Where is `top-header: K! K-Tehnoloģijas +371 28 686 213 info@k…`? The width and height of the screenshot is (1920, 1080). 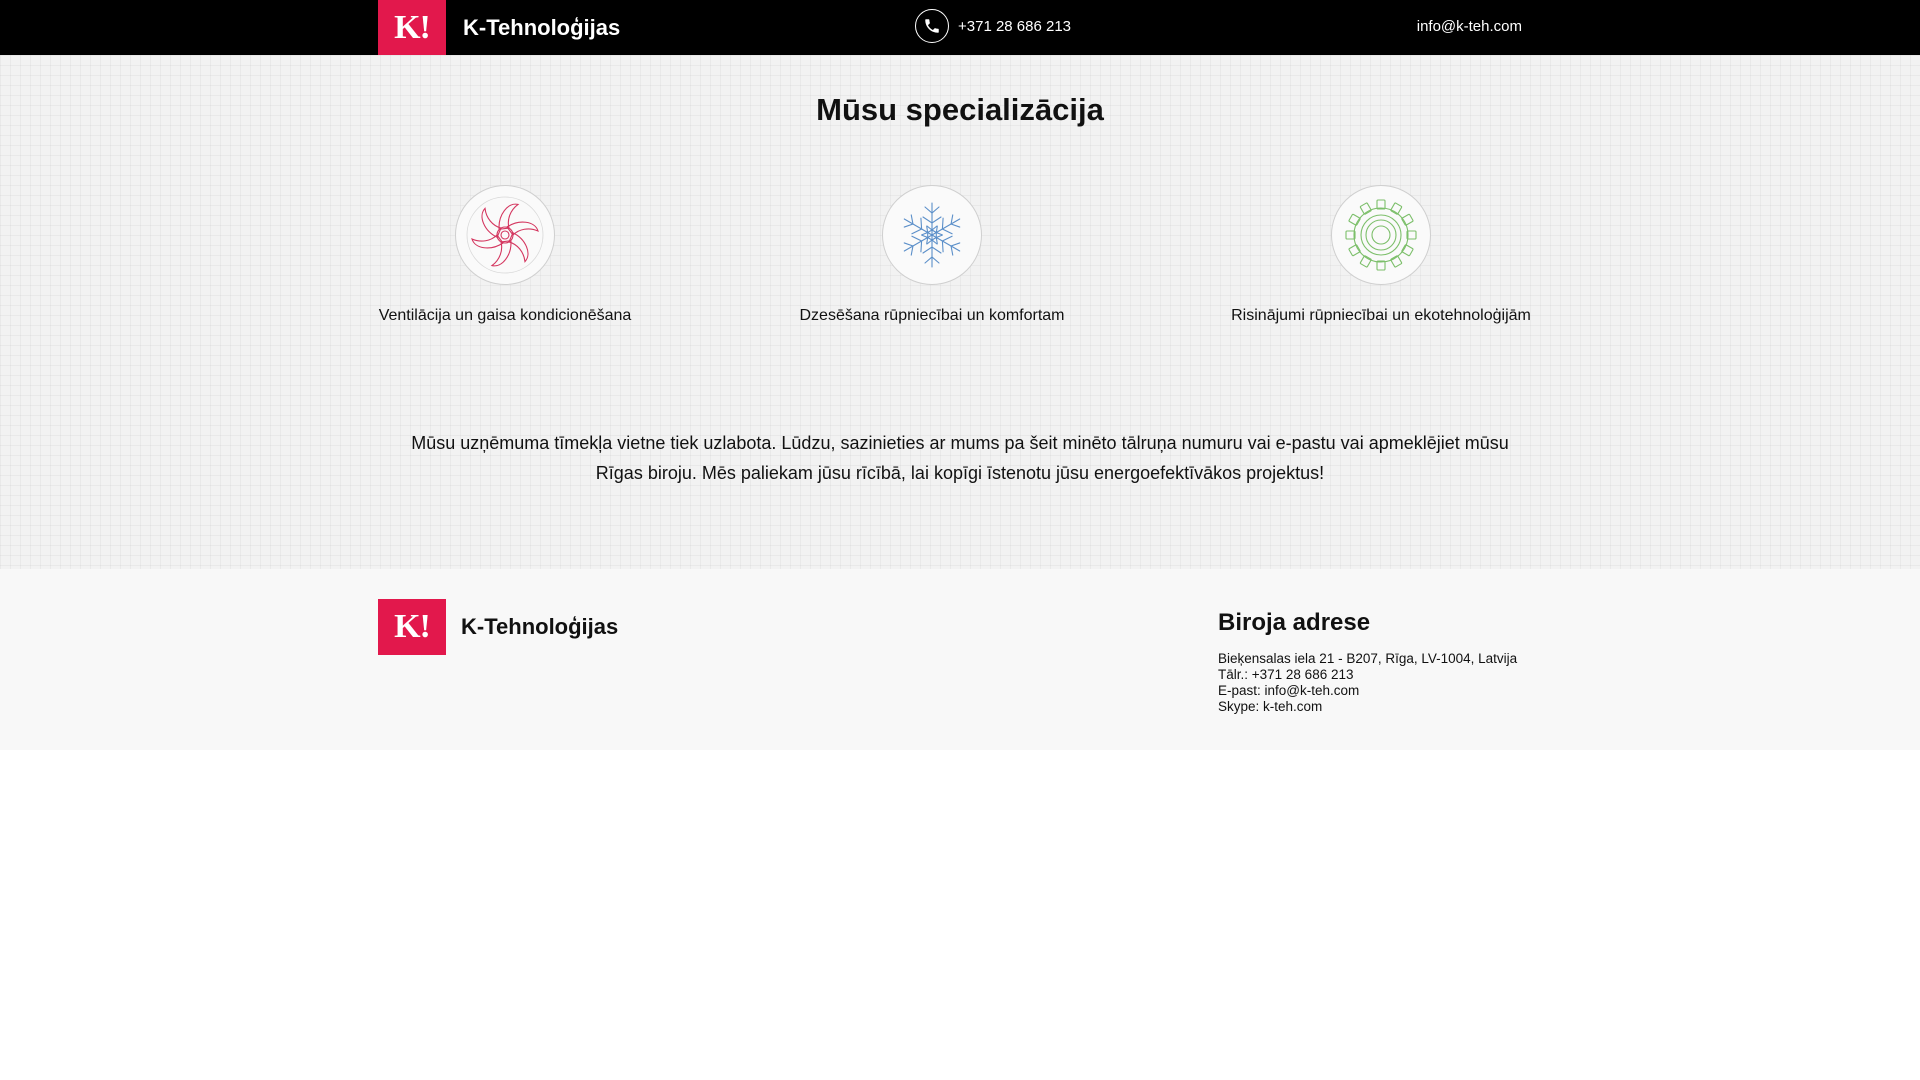
top-header: K! K-Tehnoloģijas +371 28 686 213 info@k… is located at coordinates (960, 27).